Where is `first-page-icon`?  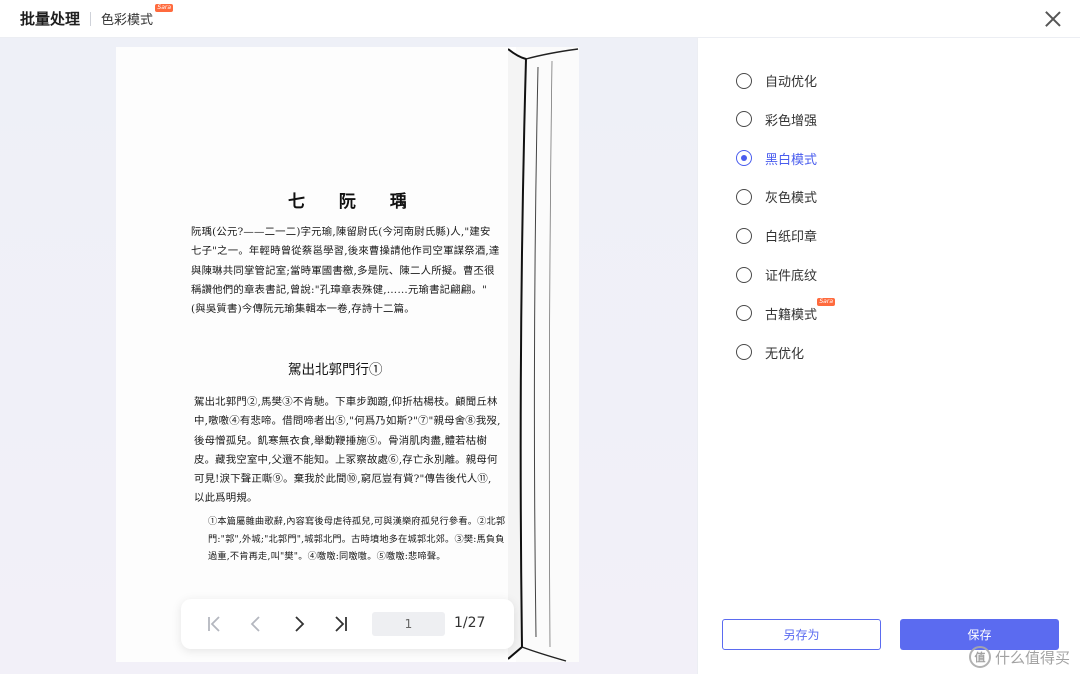
first-page-icon is located at coordinates (214, 624).